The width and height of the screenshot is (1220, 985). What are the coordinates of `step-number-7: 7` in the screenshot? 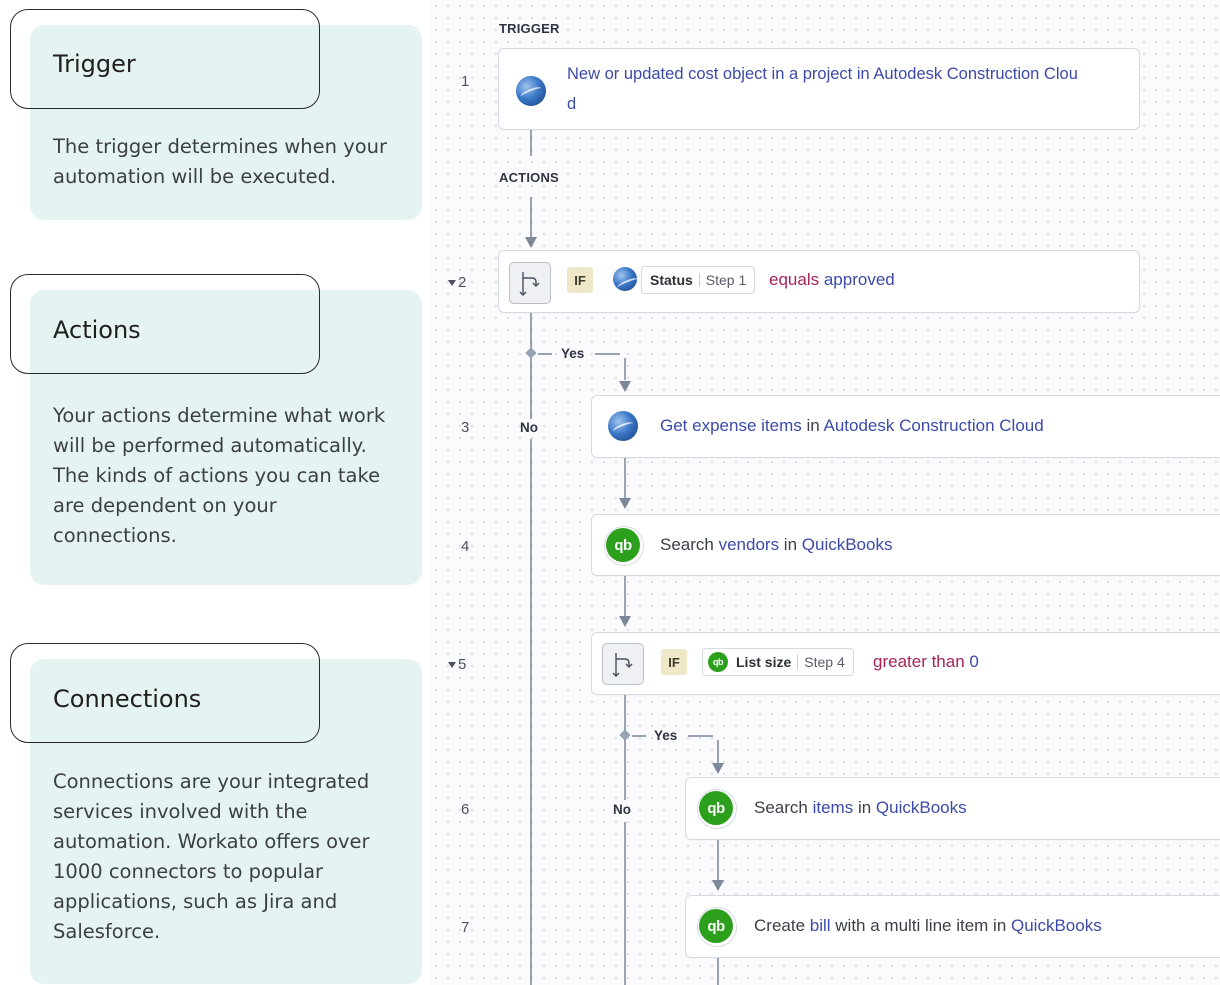 It's located at (465, 927).